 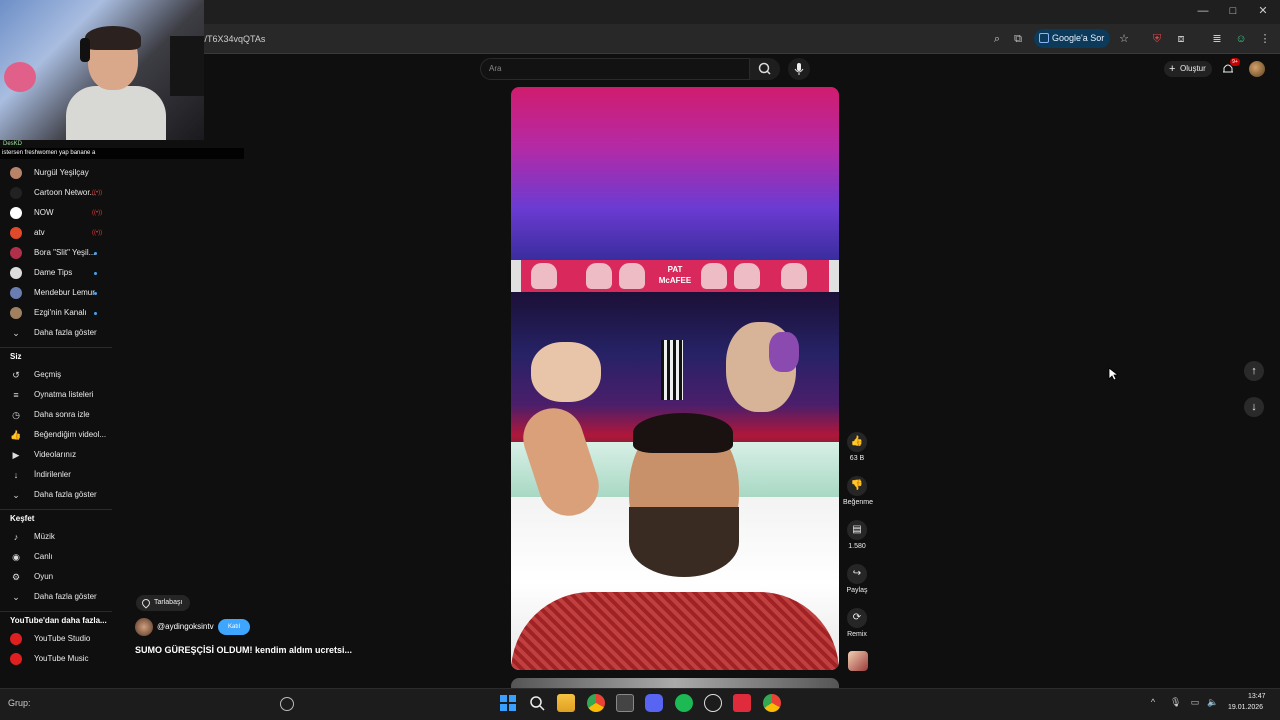 What do you see at coordinates (857, 447) in the screenshot?
I see `like-action: 👍 63 B` at bounding box center [857, 447].